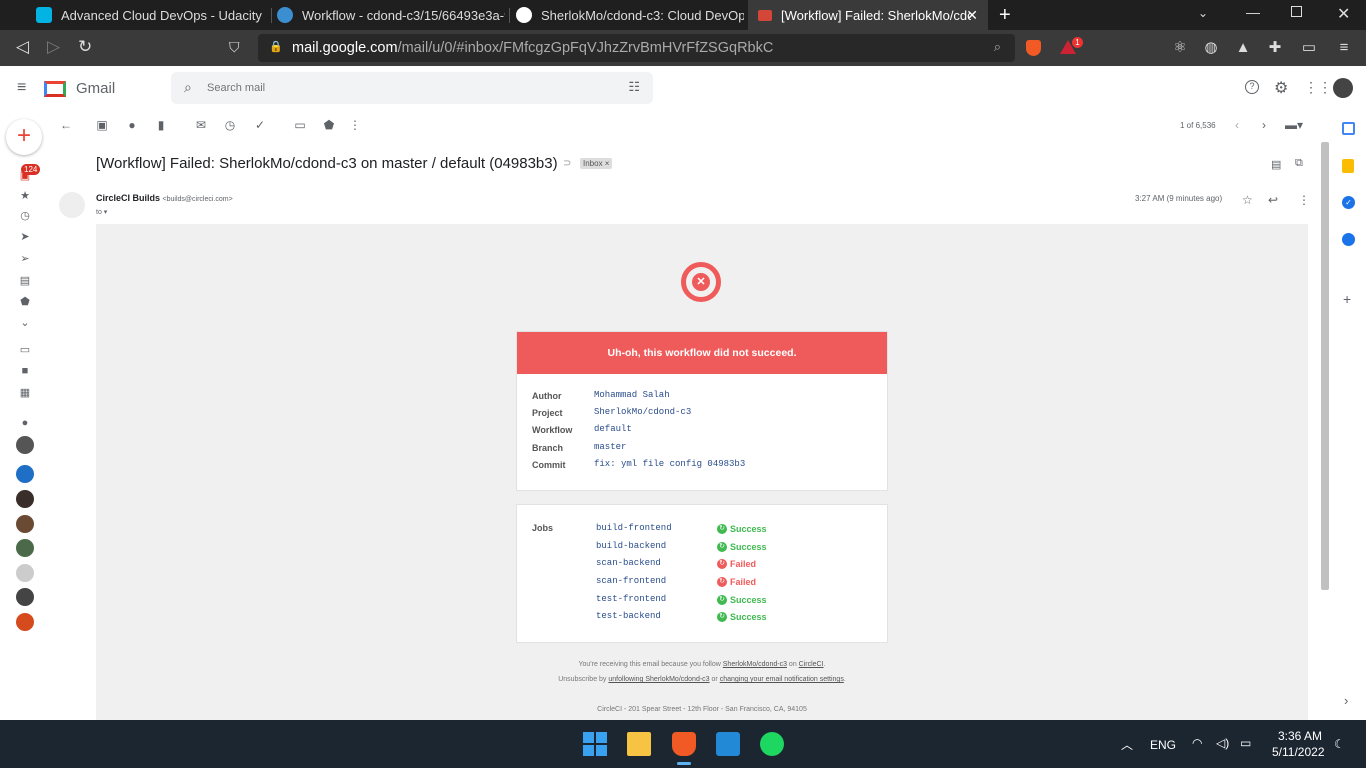  Describe the element at coordinates (1276, 164) in the screenshot. I see `print-icon: ▤` at that location.